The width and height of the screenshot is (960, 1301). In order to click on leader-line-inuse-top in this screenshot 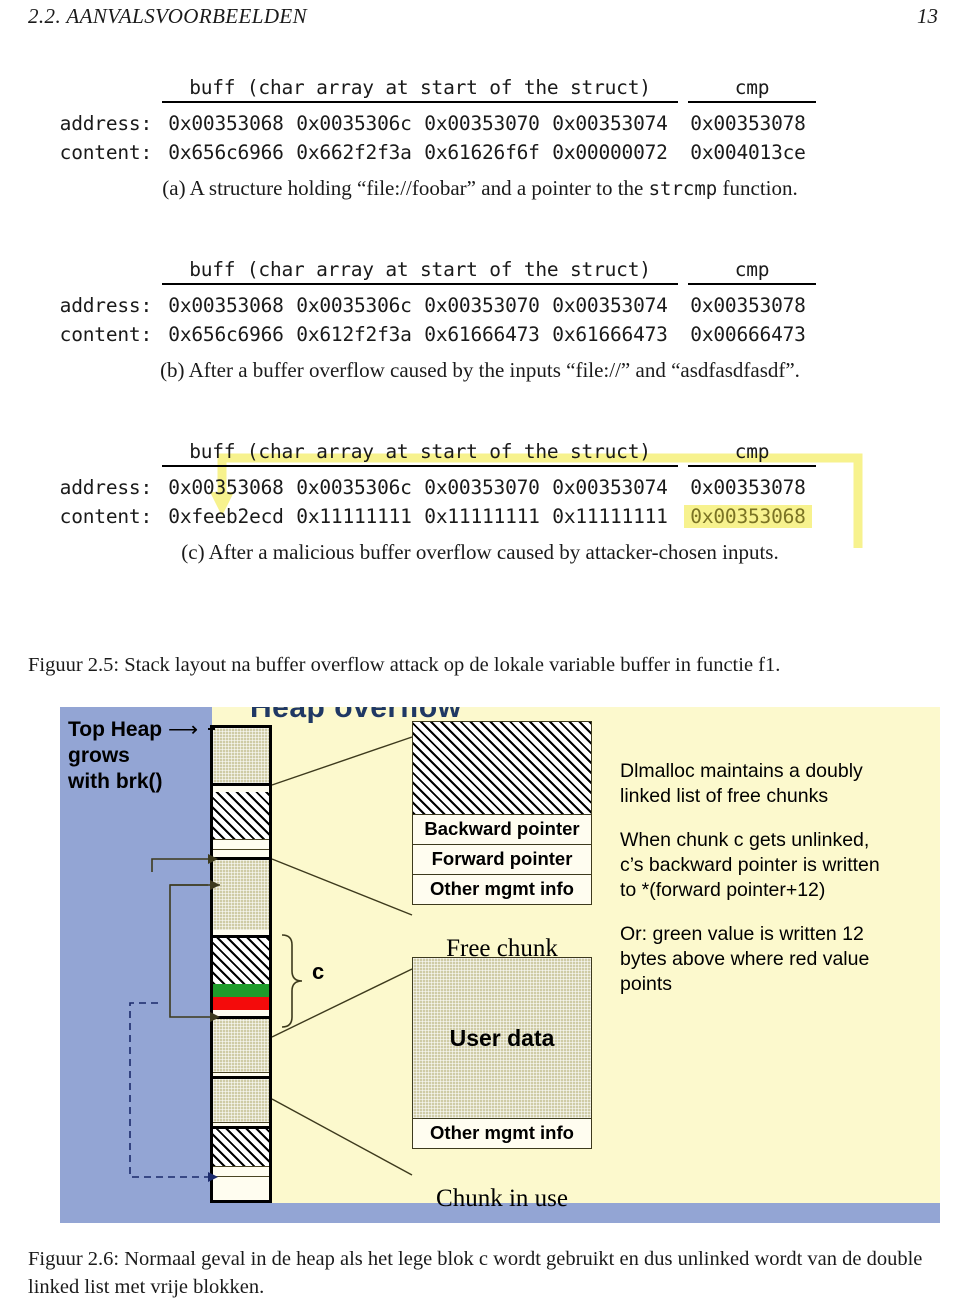, I will do `click(342, 1003)`.